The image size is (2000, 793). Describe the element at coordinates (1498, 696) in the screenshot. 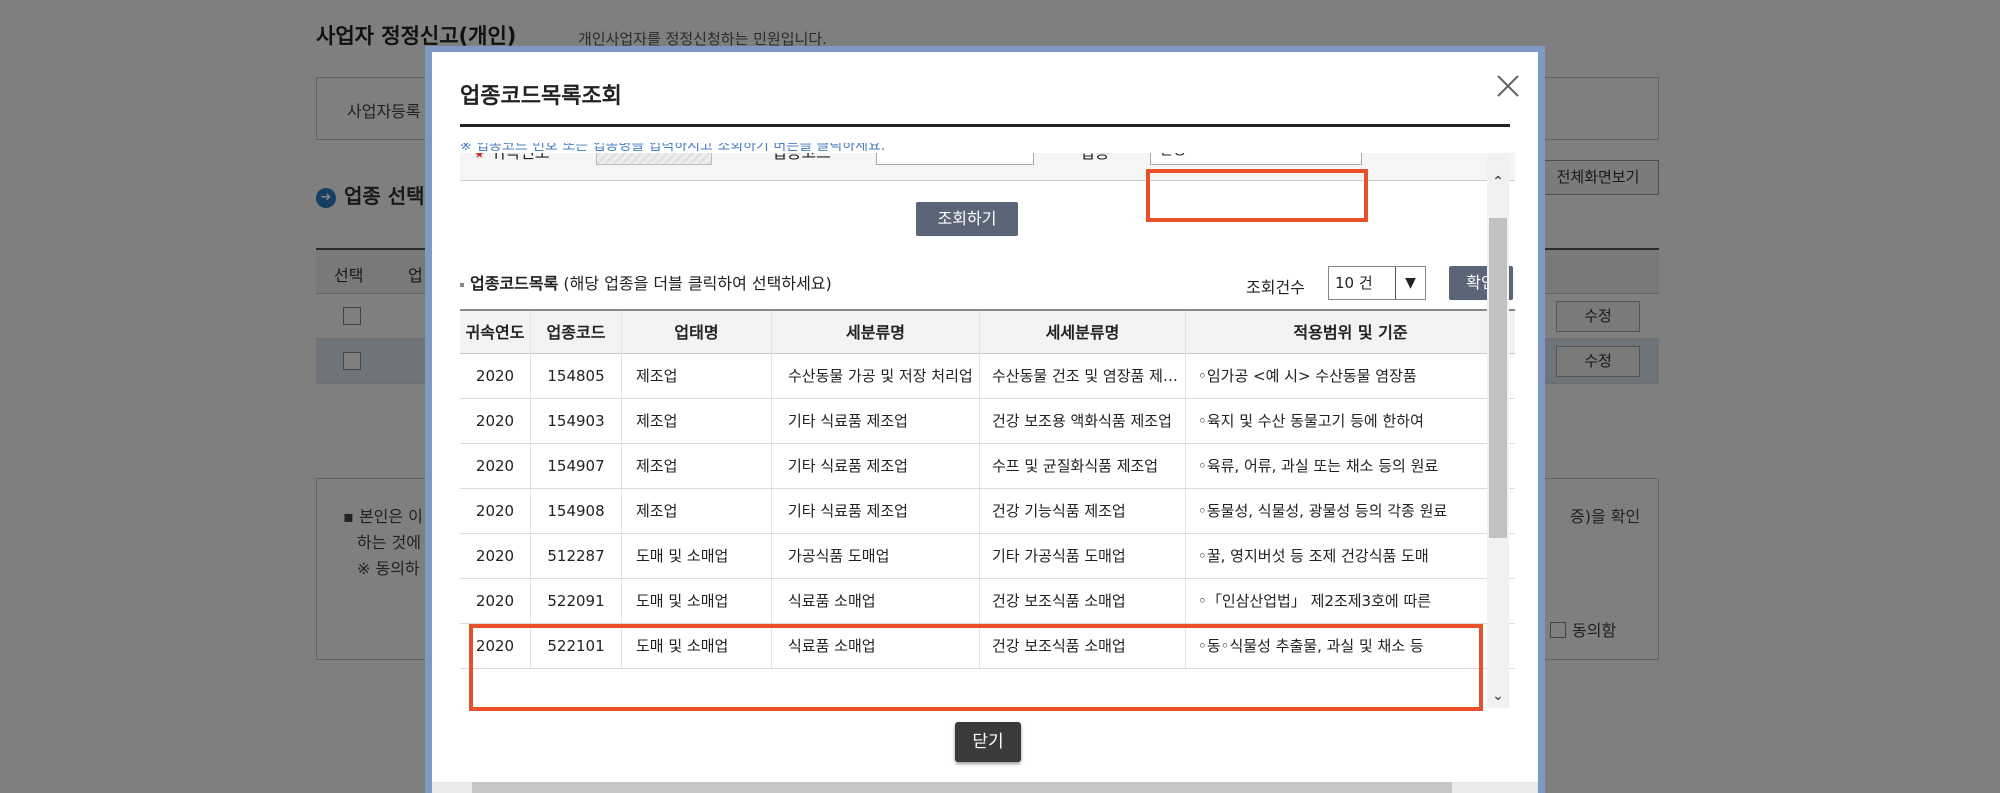

I see `scroll-down-icon: ⌄` at that location.